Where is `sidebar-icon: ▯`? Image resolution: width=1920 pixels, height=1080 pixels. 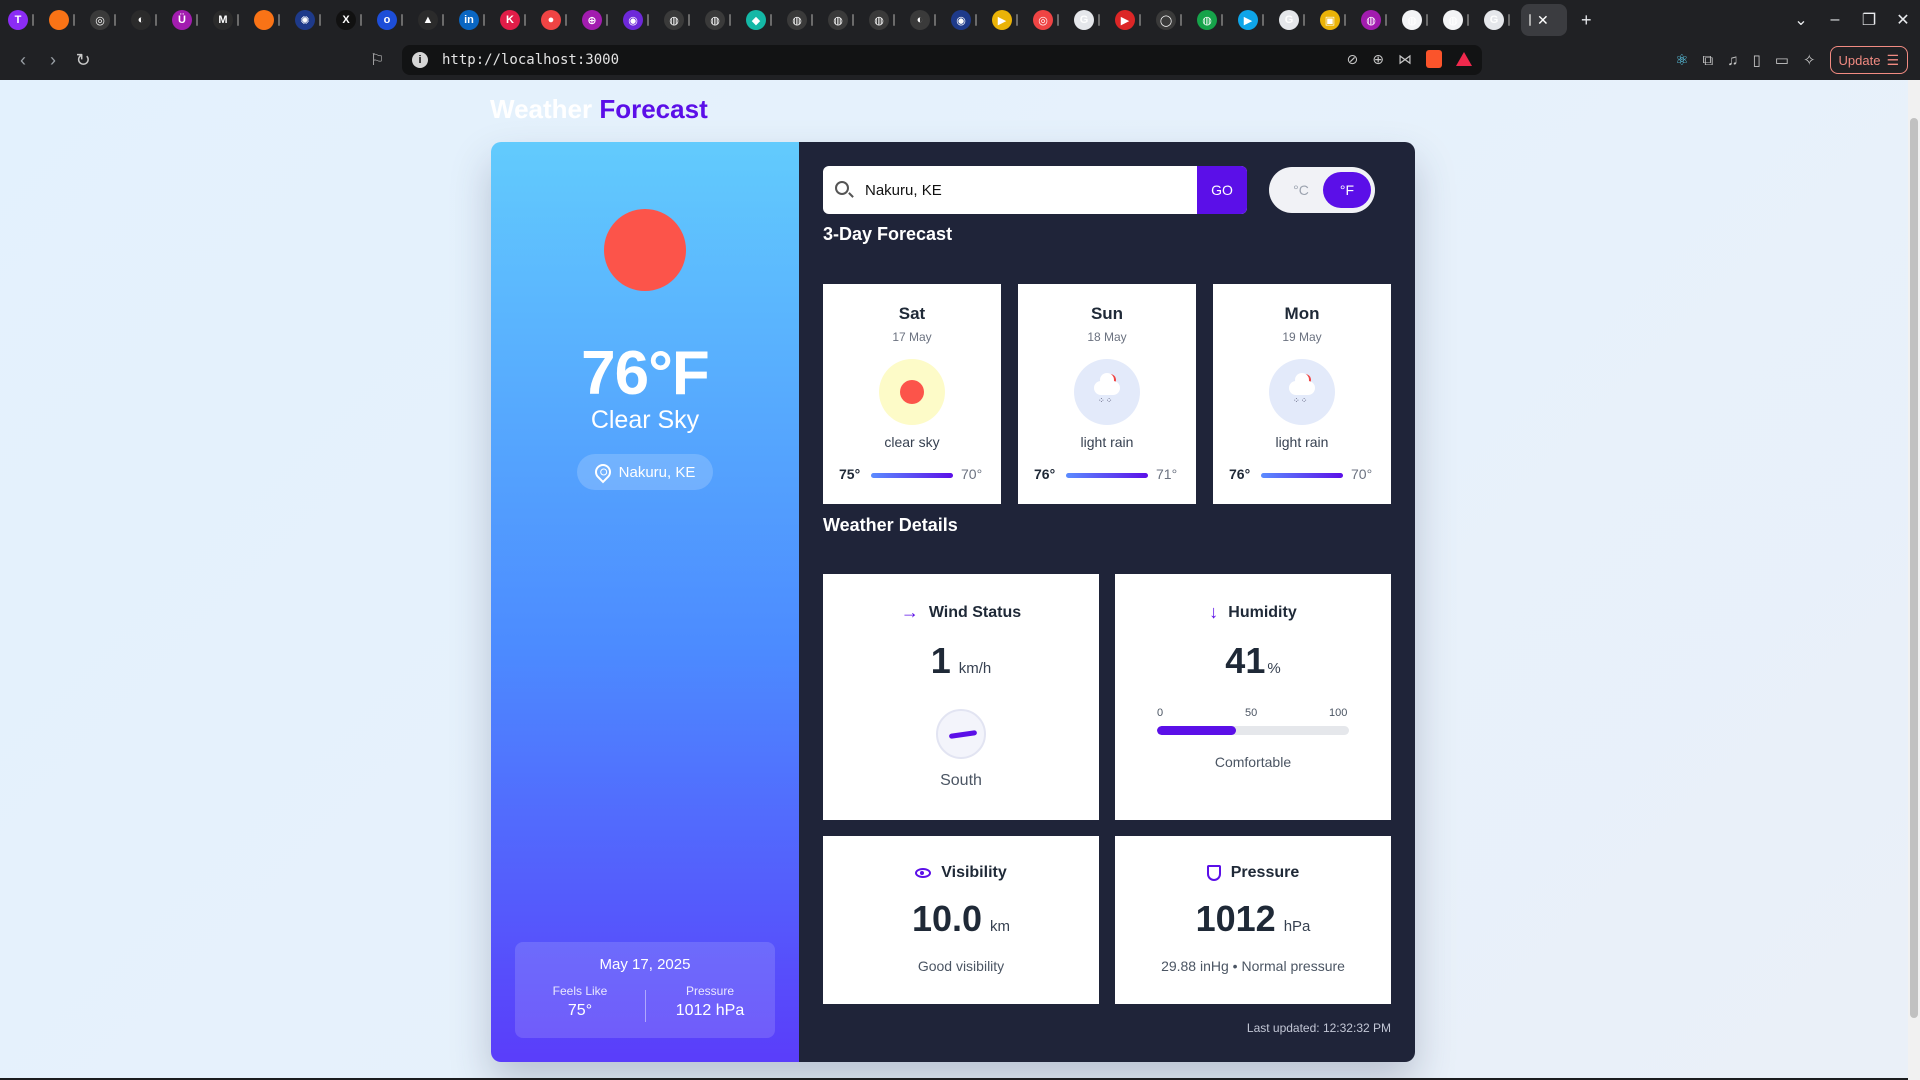 sidebar-icon: ▯ is located at coordinates (1756, 60).